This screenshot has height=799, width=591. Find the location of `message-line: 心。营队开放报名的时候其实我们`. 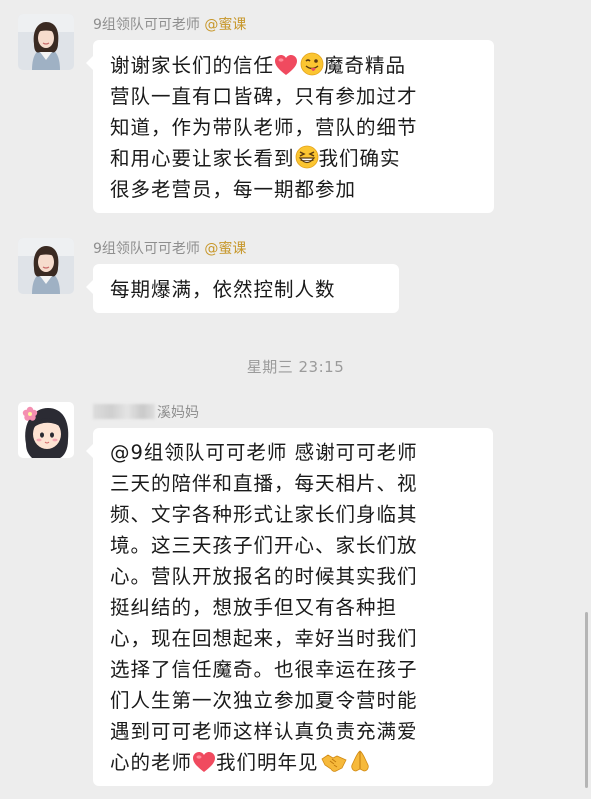

message-line: 心。营队开放报名的时候其实我们 is located at coordinates (264, 576).